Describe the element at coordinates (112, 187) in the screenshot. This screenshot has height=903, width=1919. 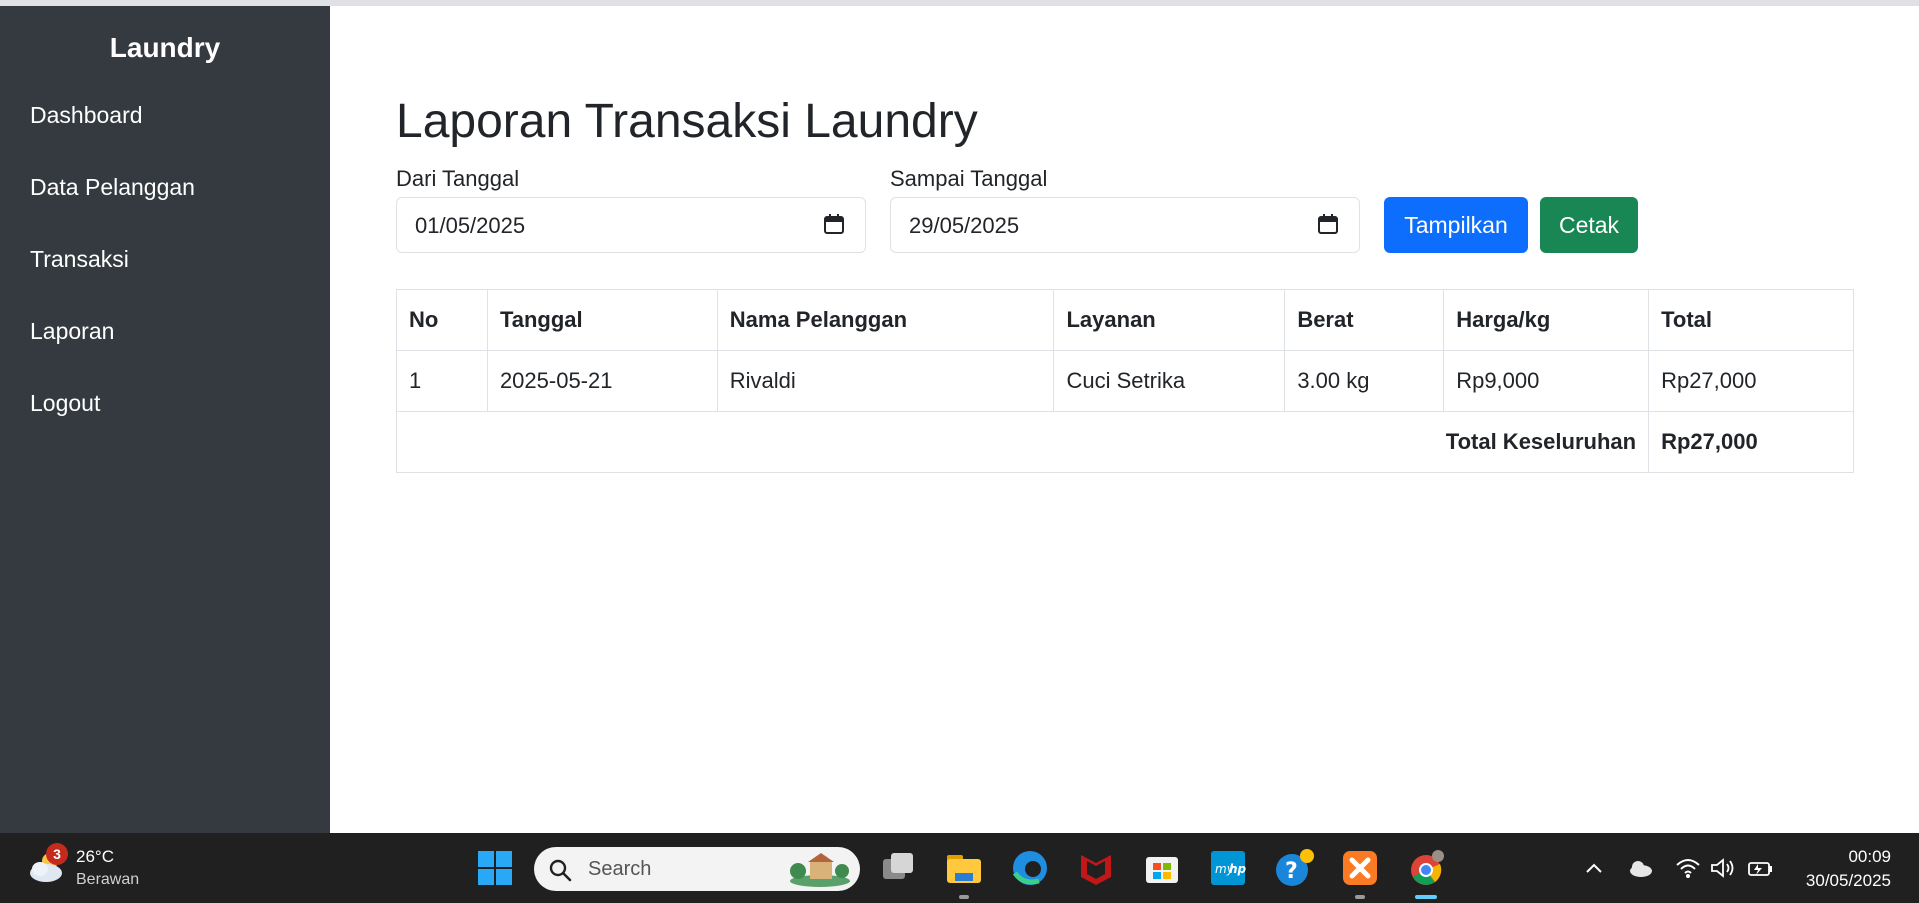
I see `sidebar-item-data-pelanggan: Data Pelanggan` at that location.